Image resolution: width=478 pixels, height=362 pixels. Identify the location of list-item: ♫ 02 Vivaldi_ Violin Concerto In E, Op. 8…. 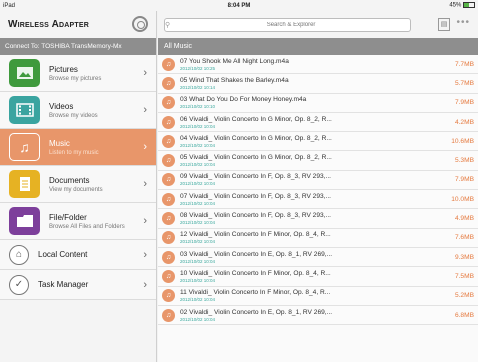
(318, 315).